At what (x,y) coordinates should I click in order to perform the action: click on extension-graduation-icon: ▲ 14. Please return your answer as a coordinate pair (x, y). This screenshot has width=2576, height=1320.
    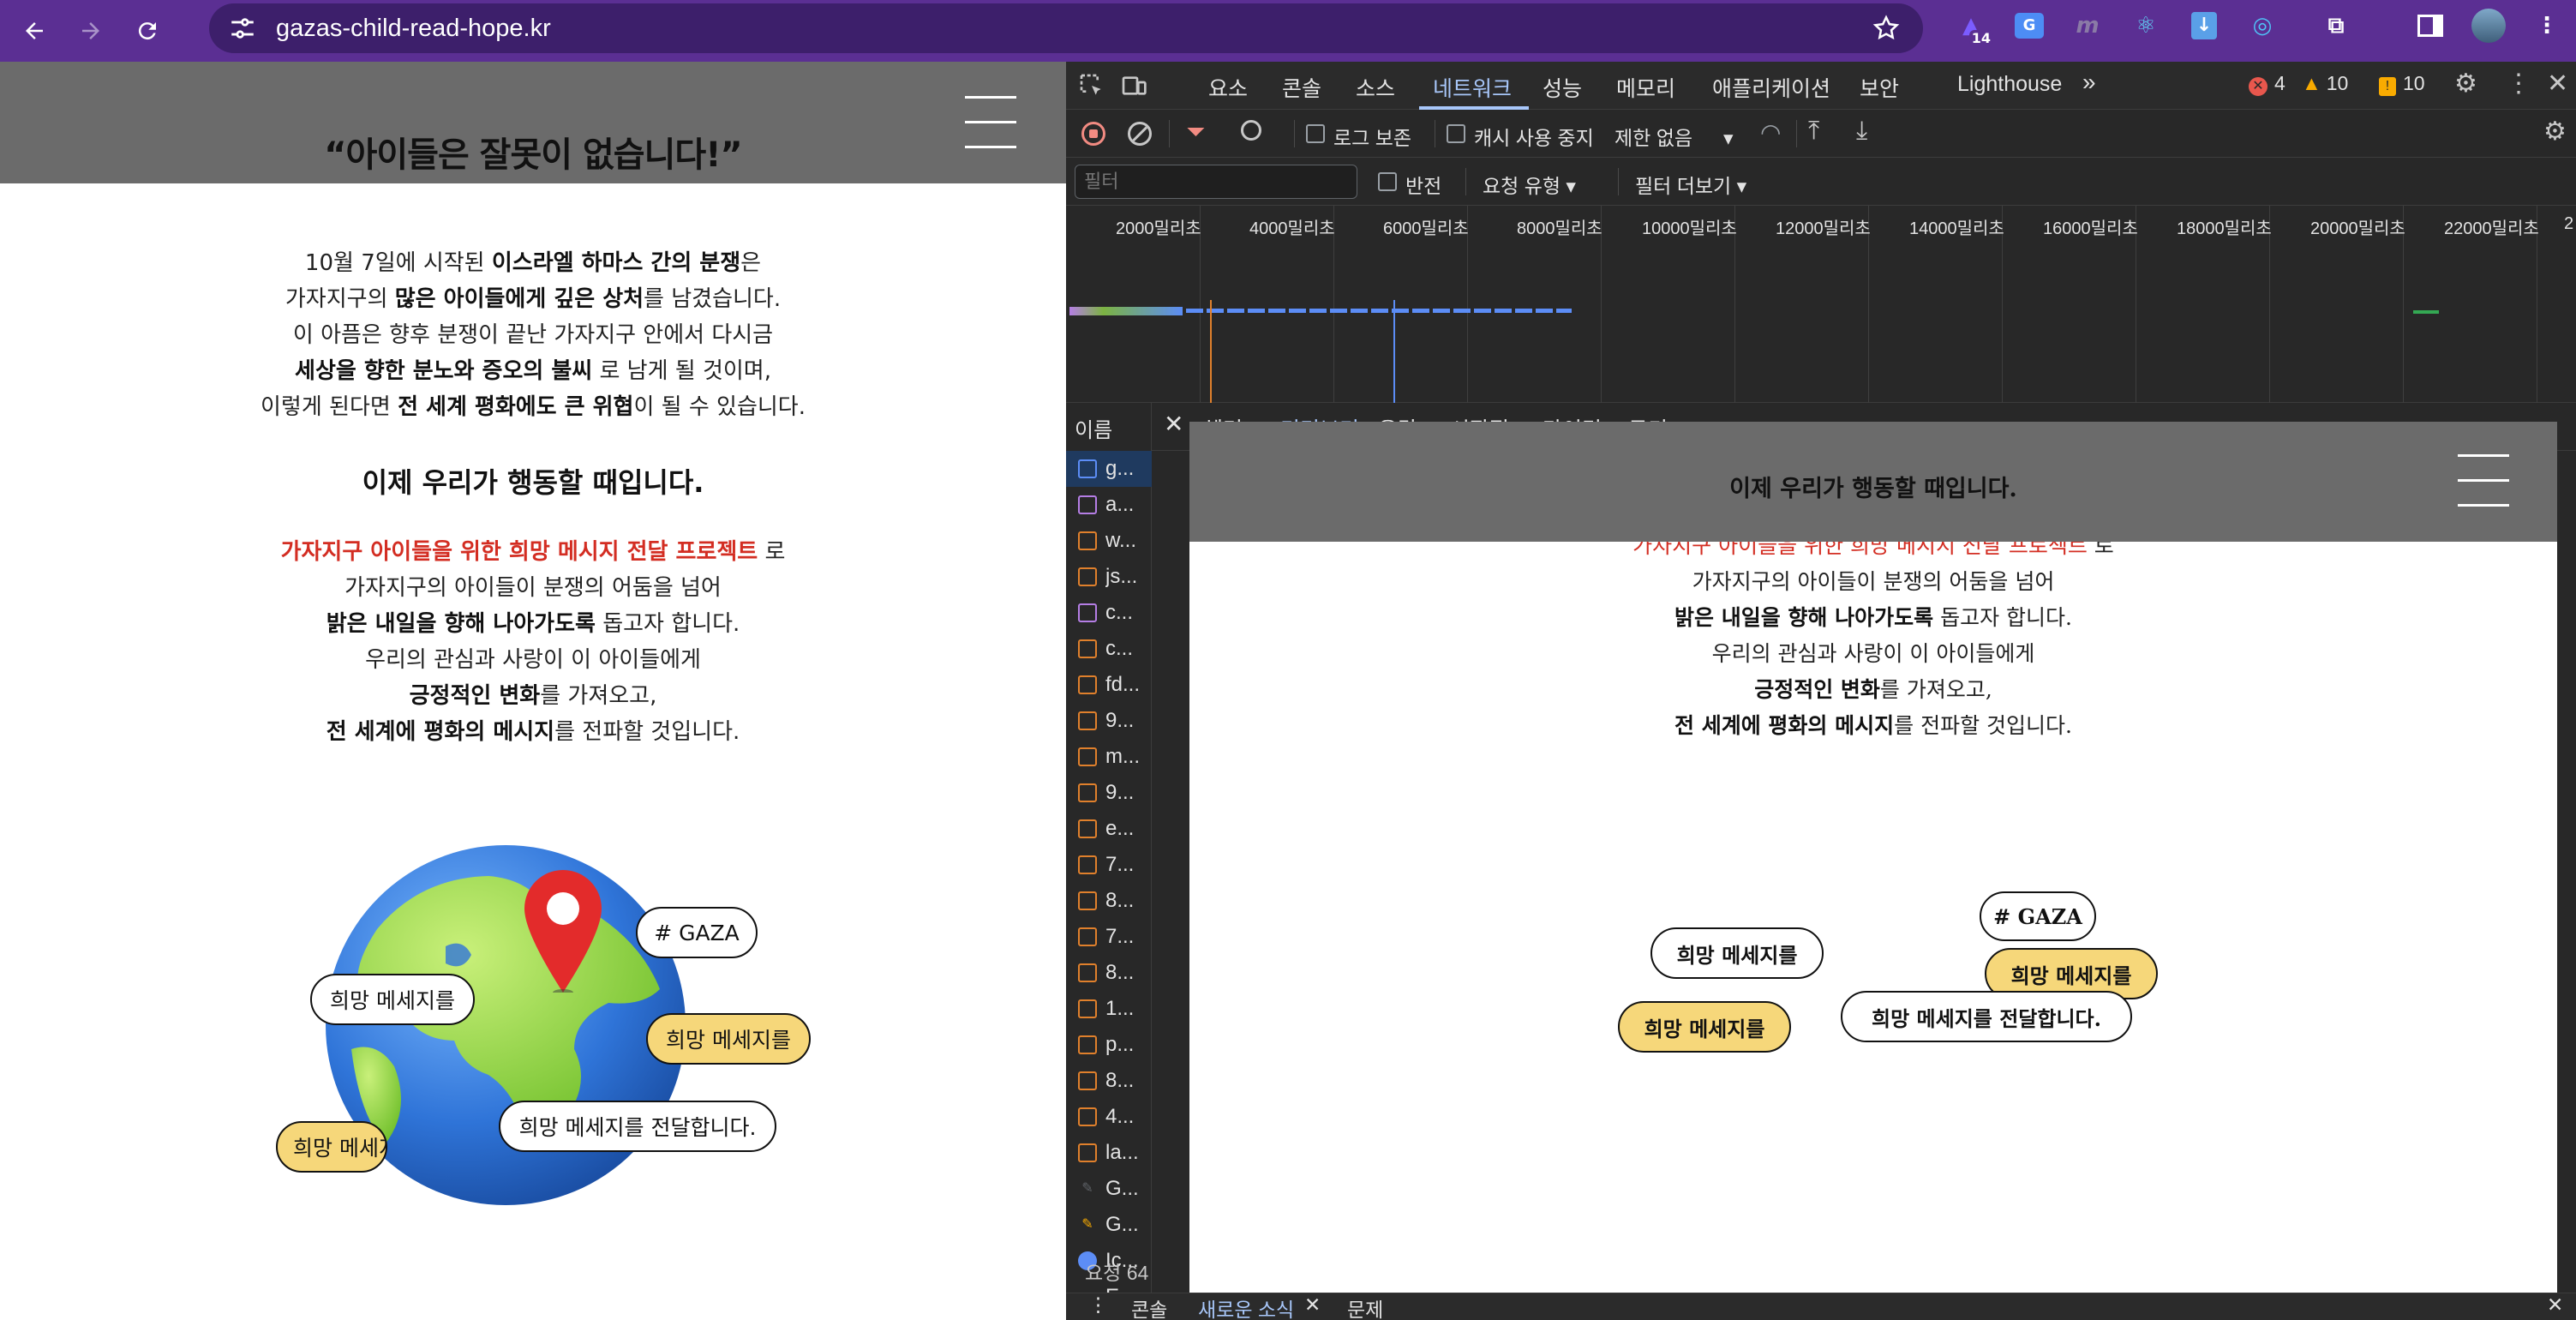
    Looking at the image, I should click on (1972, 26).